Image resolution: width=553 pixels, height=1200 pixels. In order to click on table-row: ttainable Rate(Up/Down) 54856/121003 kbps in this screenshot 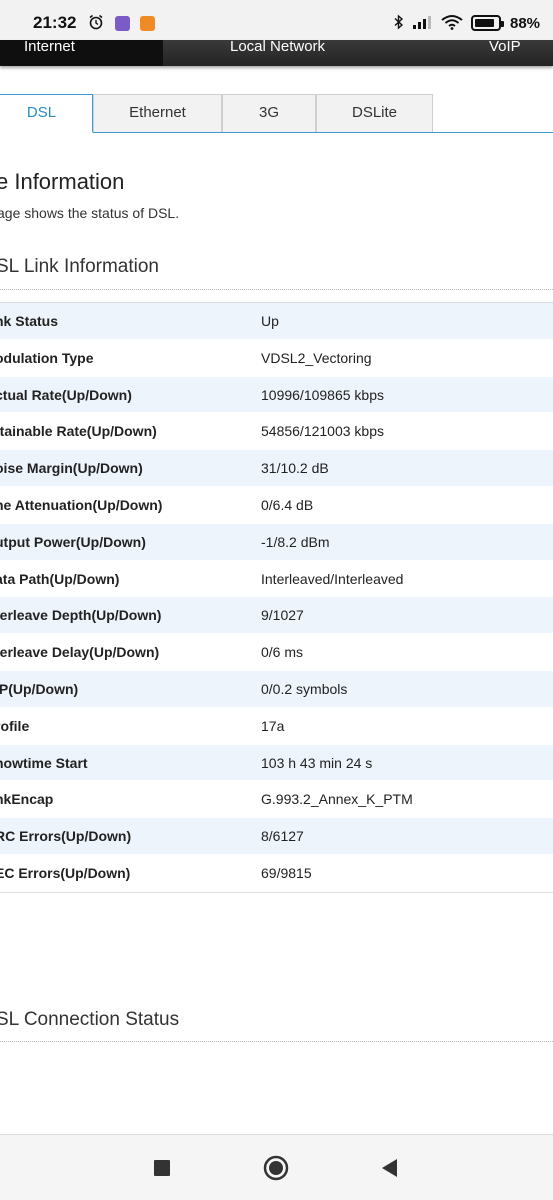, I will do `click(276, 432)`.